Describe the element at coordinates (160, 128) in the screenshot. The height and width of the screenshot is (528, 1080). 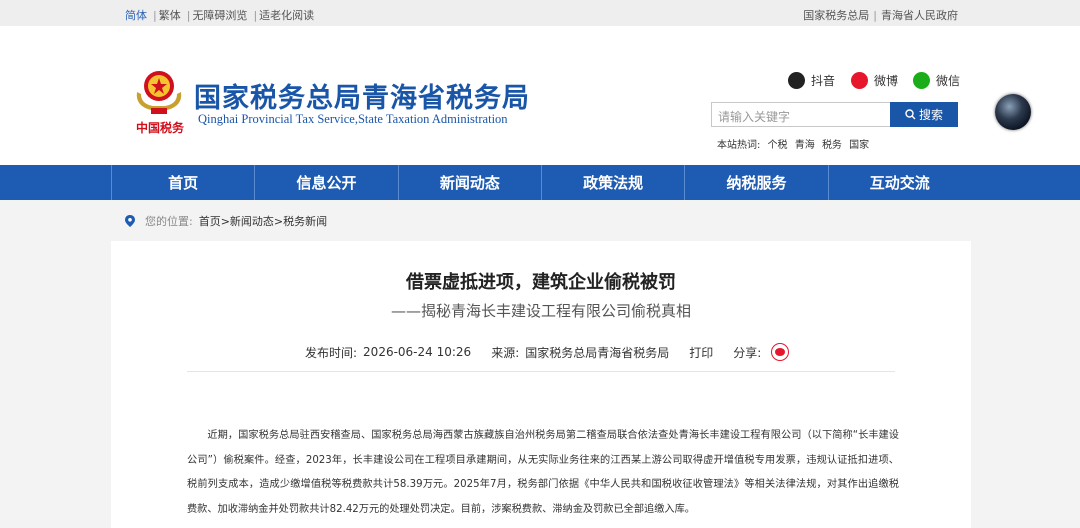
I see `emblem-caption: 中国税务` at that location.